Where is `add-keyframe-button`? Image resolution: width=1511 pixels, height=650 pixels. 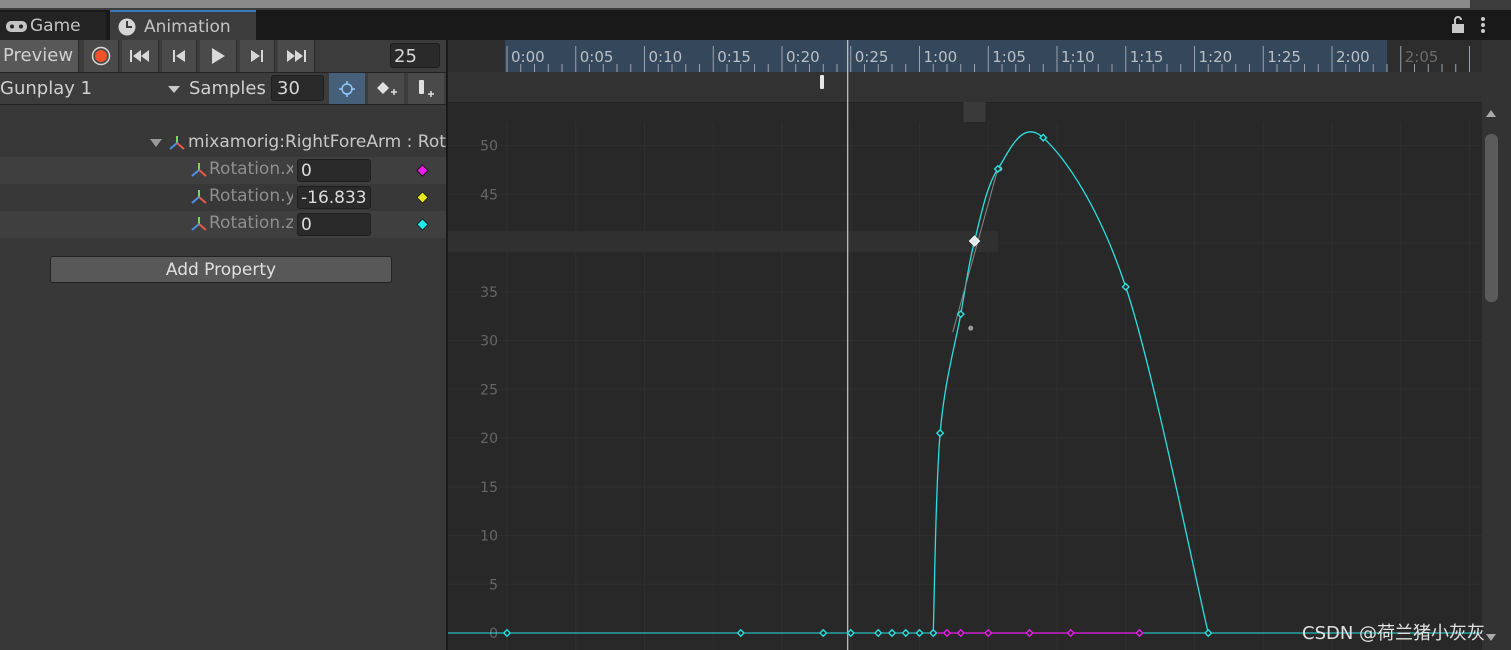
add-keyframe-button is located at coordinates (386, 88).